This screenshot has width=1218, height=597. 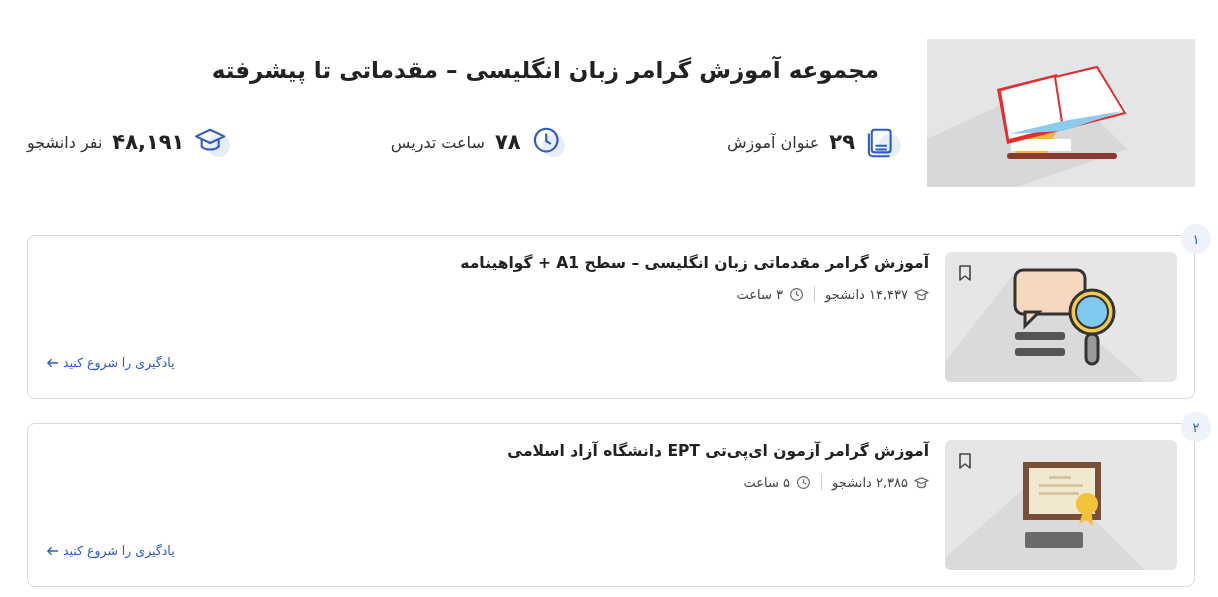 What do you see at coordinates (767, 482) in the screenshot?
I see `course-duration: ۵ ساعت` at bounding box center [767, 482].